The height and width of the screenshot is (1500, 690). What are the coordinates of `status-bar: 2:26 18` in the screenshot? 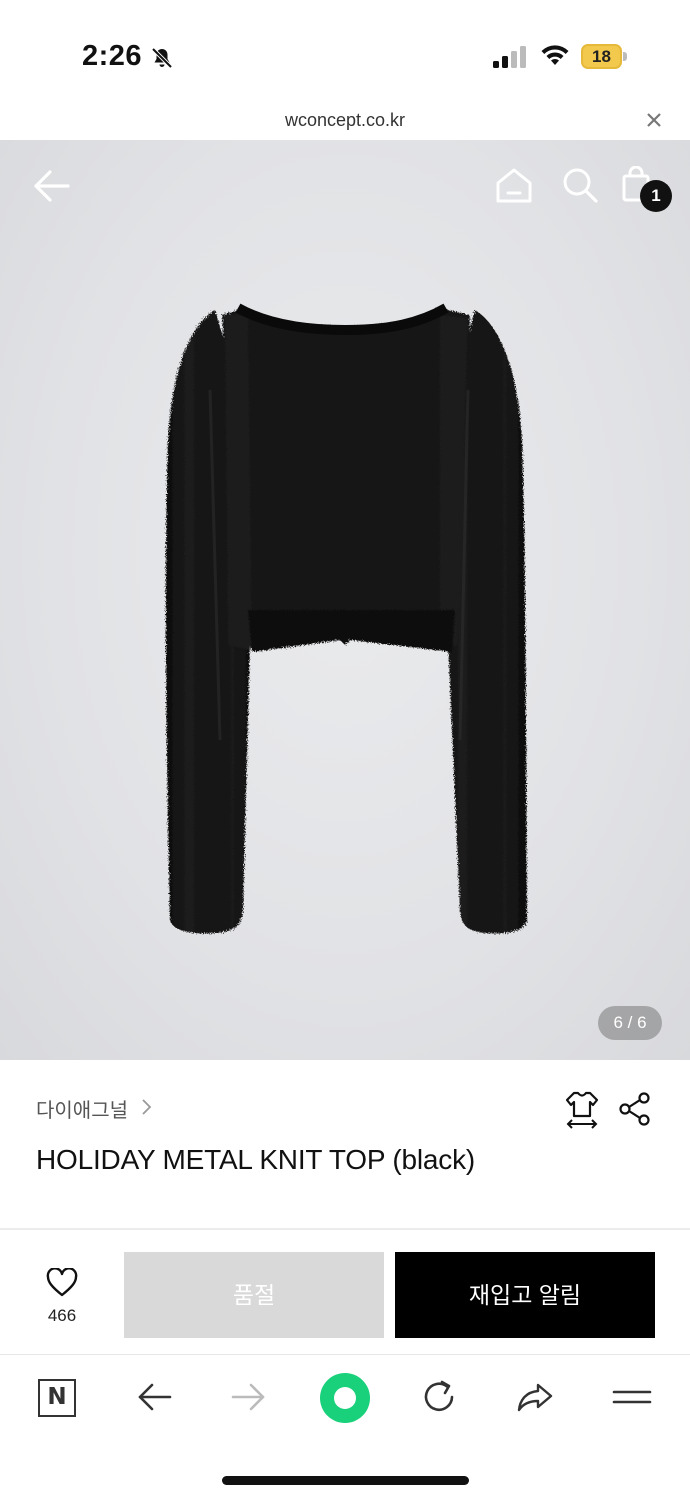 It's located at (345, 50).